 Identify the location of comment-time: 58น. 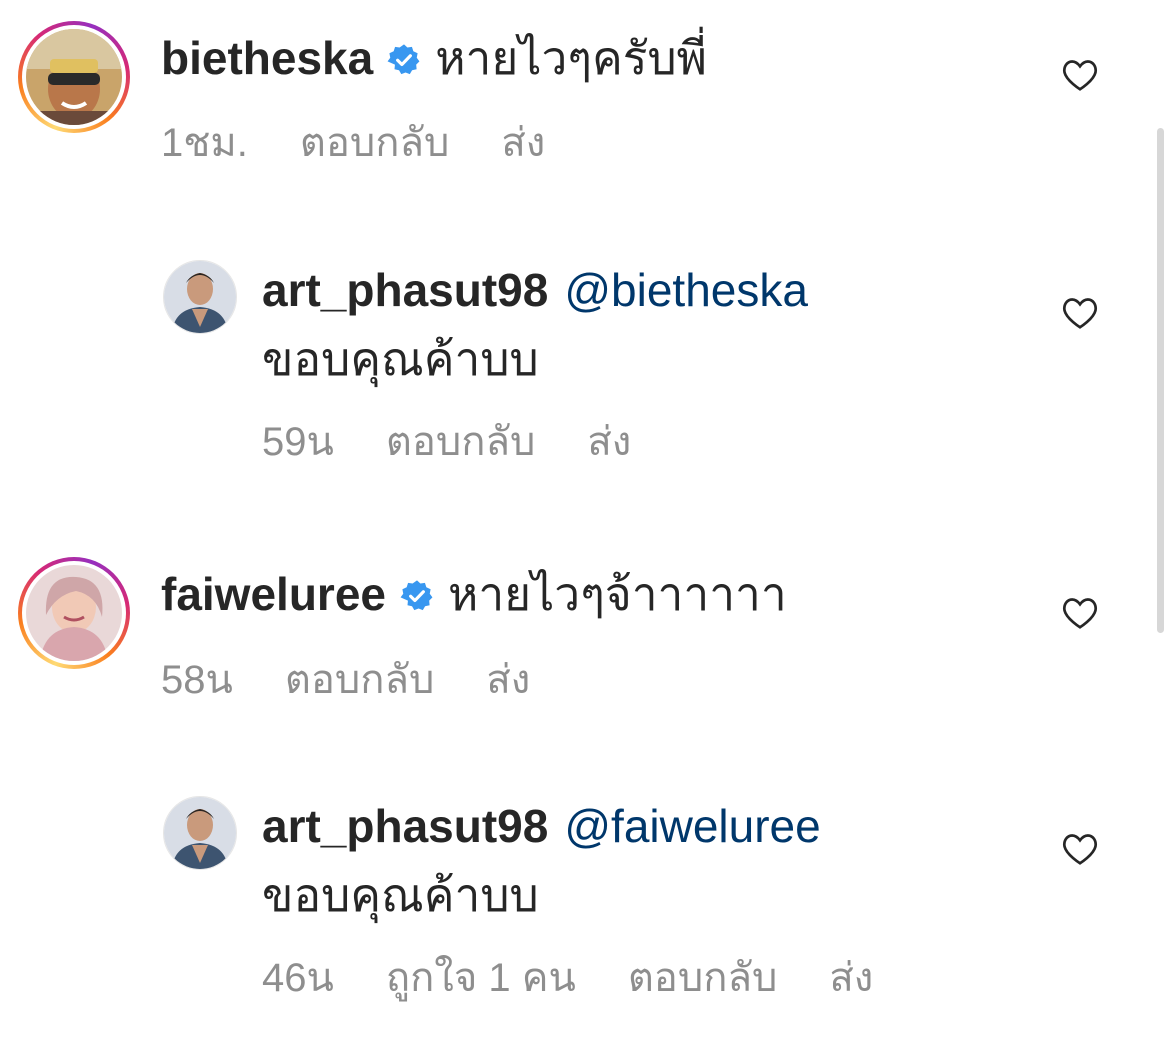
(197, 680).